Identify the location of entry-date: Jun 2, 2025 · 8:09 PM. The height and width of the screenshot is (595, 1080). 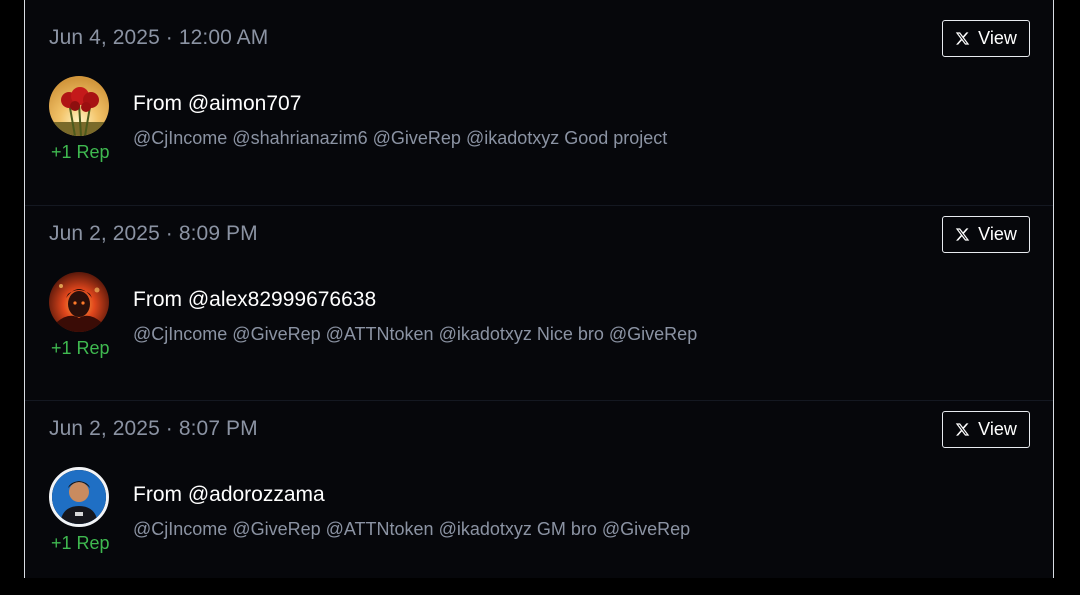
(153, 233).